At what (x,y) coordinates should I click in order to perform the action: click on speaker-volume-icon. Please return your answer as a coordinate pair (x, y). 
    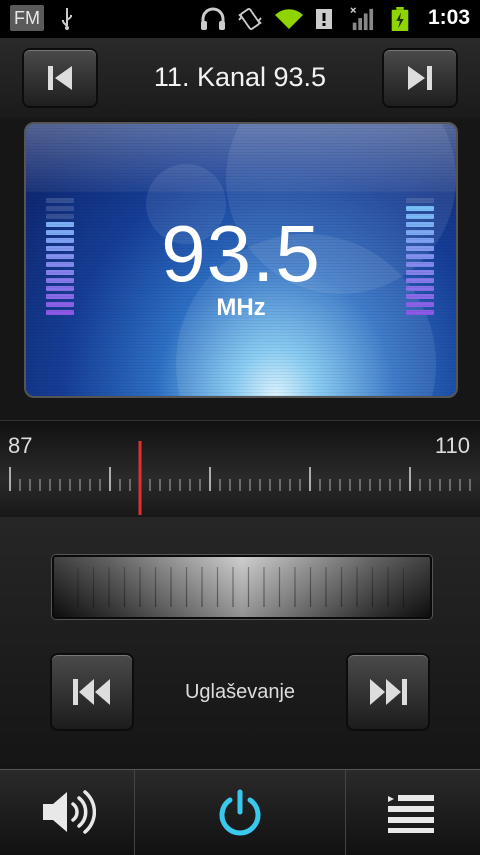
    Looking at the image, I should click on (69, 812).